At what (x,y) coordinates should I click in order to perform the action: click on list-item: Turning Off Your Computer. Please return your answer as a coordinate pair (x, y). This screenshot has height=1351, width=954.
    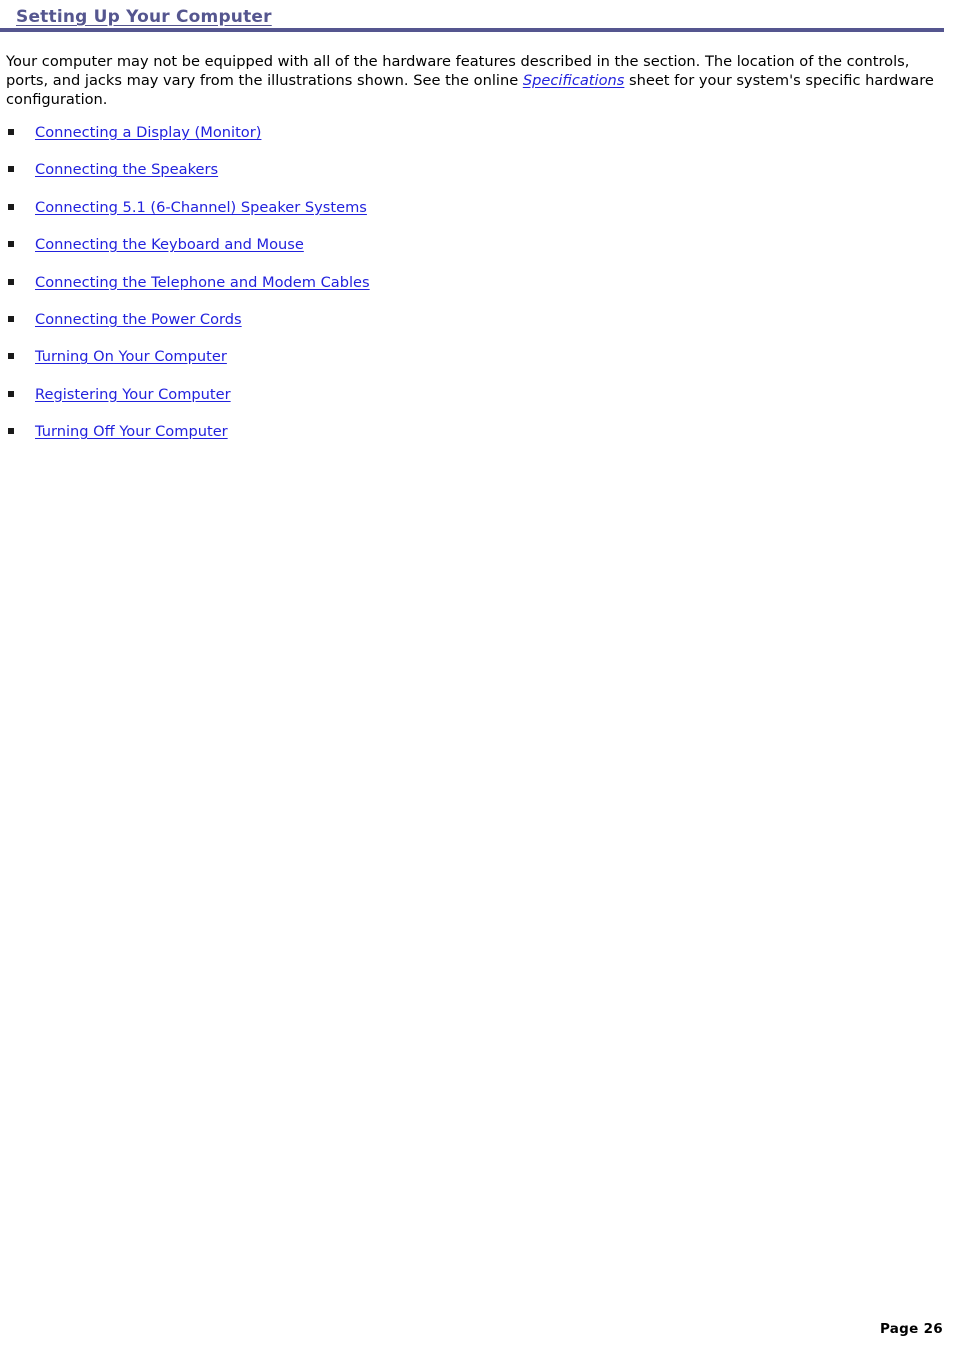
    Looking at the image, I should click on (477, 441).